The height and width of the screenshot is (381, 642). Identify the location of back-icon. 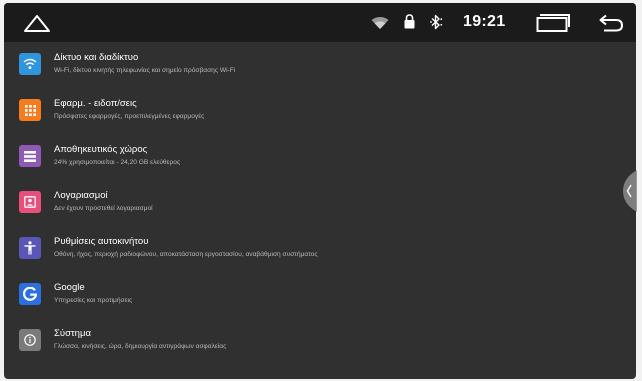
(611, 23).